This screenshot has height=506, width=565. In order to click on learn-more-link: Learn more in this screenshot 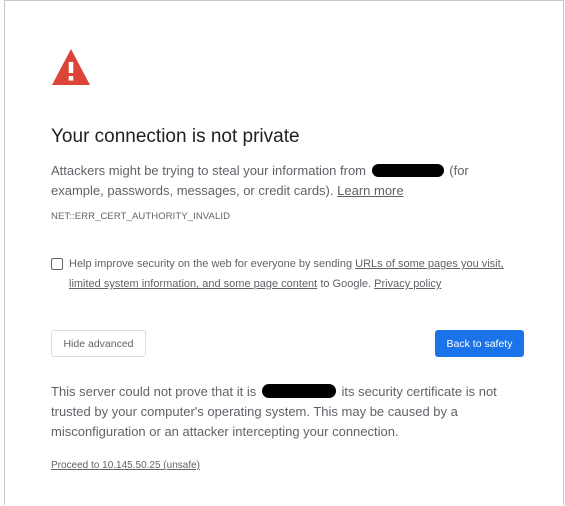, I will do `click(370, 190)`.